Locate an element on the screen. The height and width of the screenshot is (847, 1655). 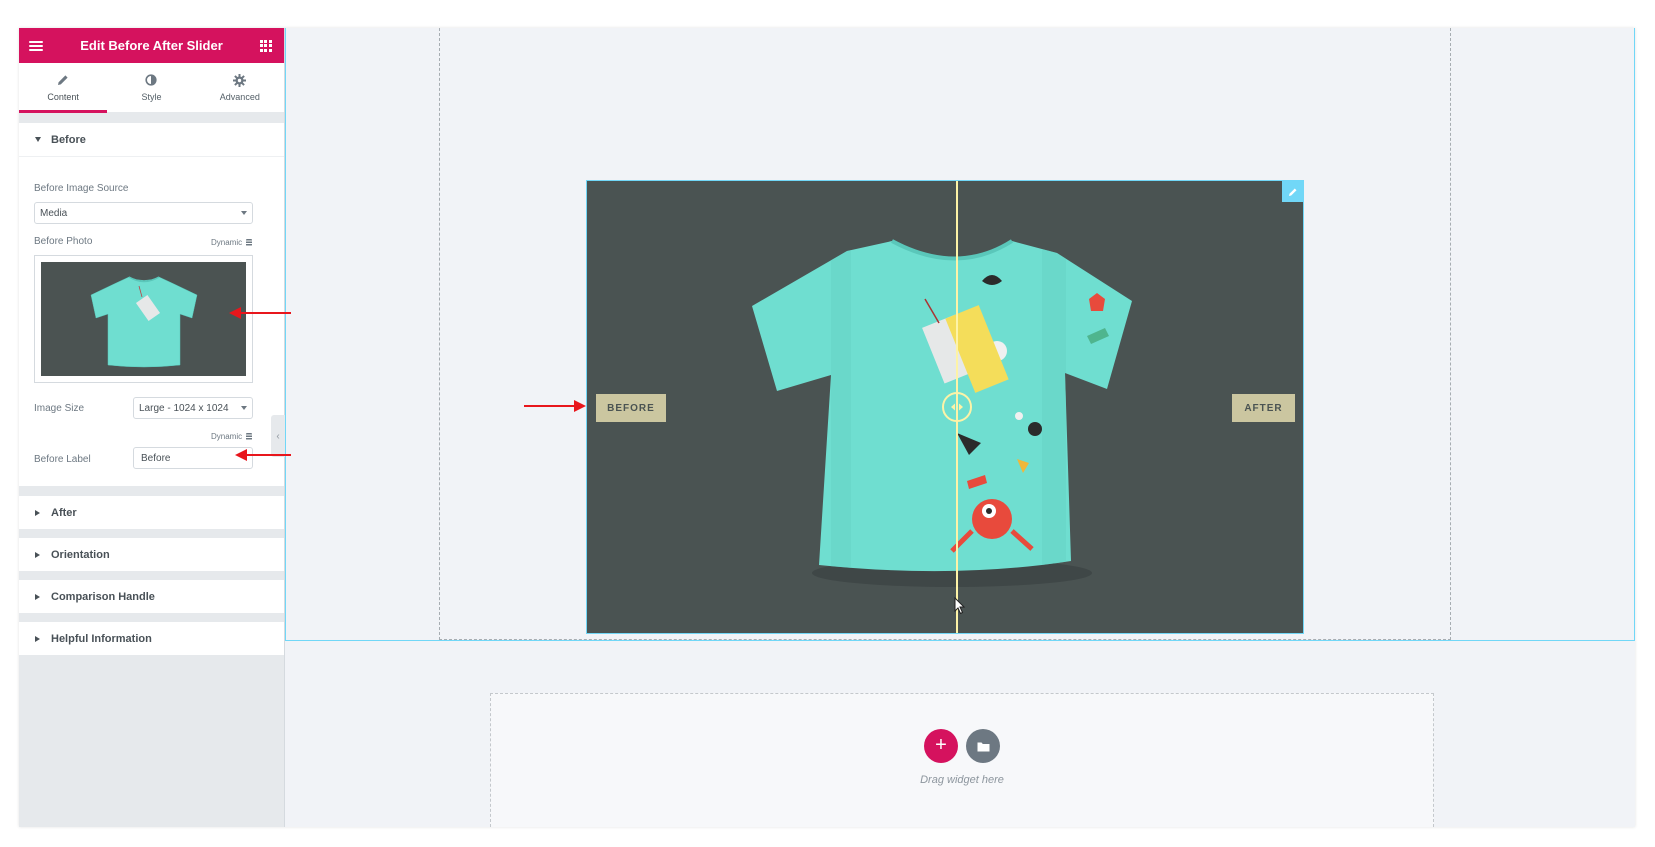
section-comparison-handle-toggle: Comparison Handle is located at coordinates (151, 596).